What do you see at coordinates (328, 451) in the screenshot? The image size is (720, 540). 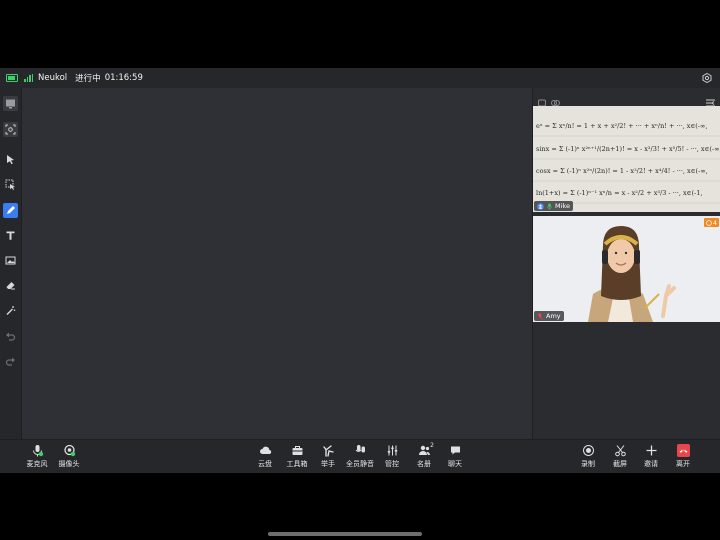 I see `raise-hand-icon` at bounding box center [328, 451].